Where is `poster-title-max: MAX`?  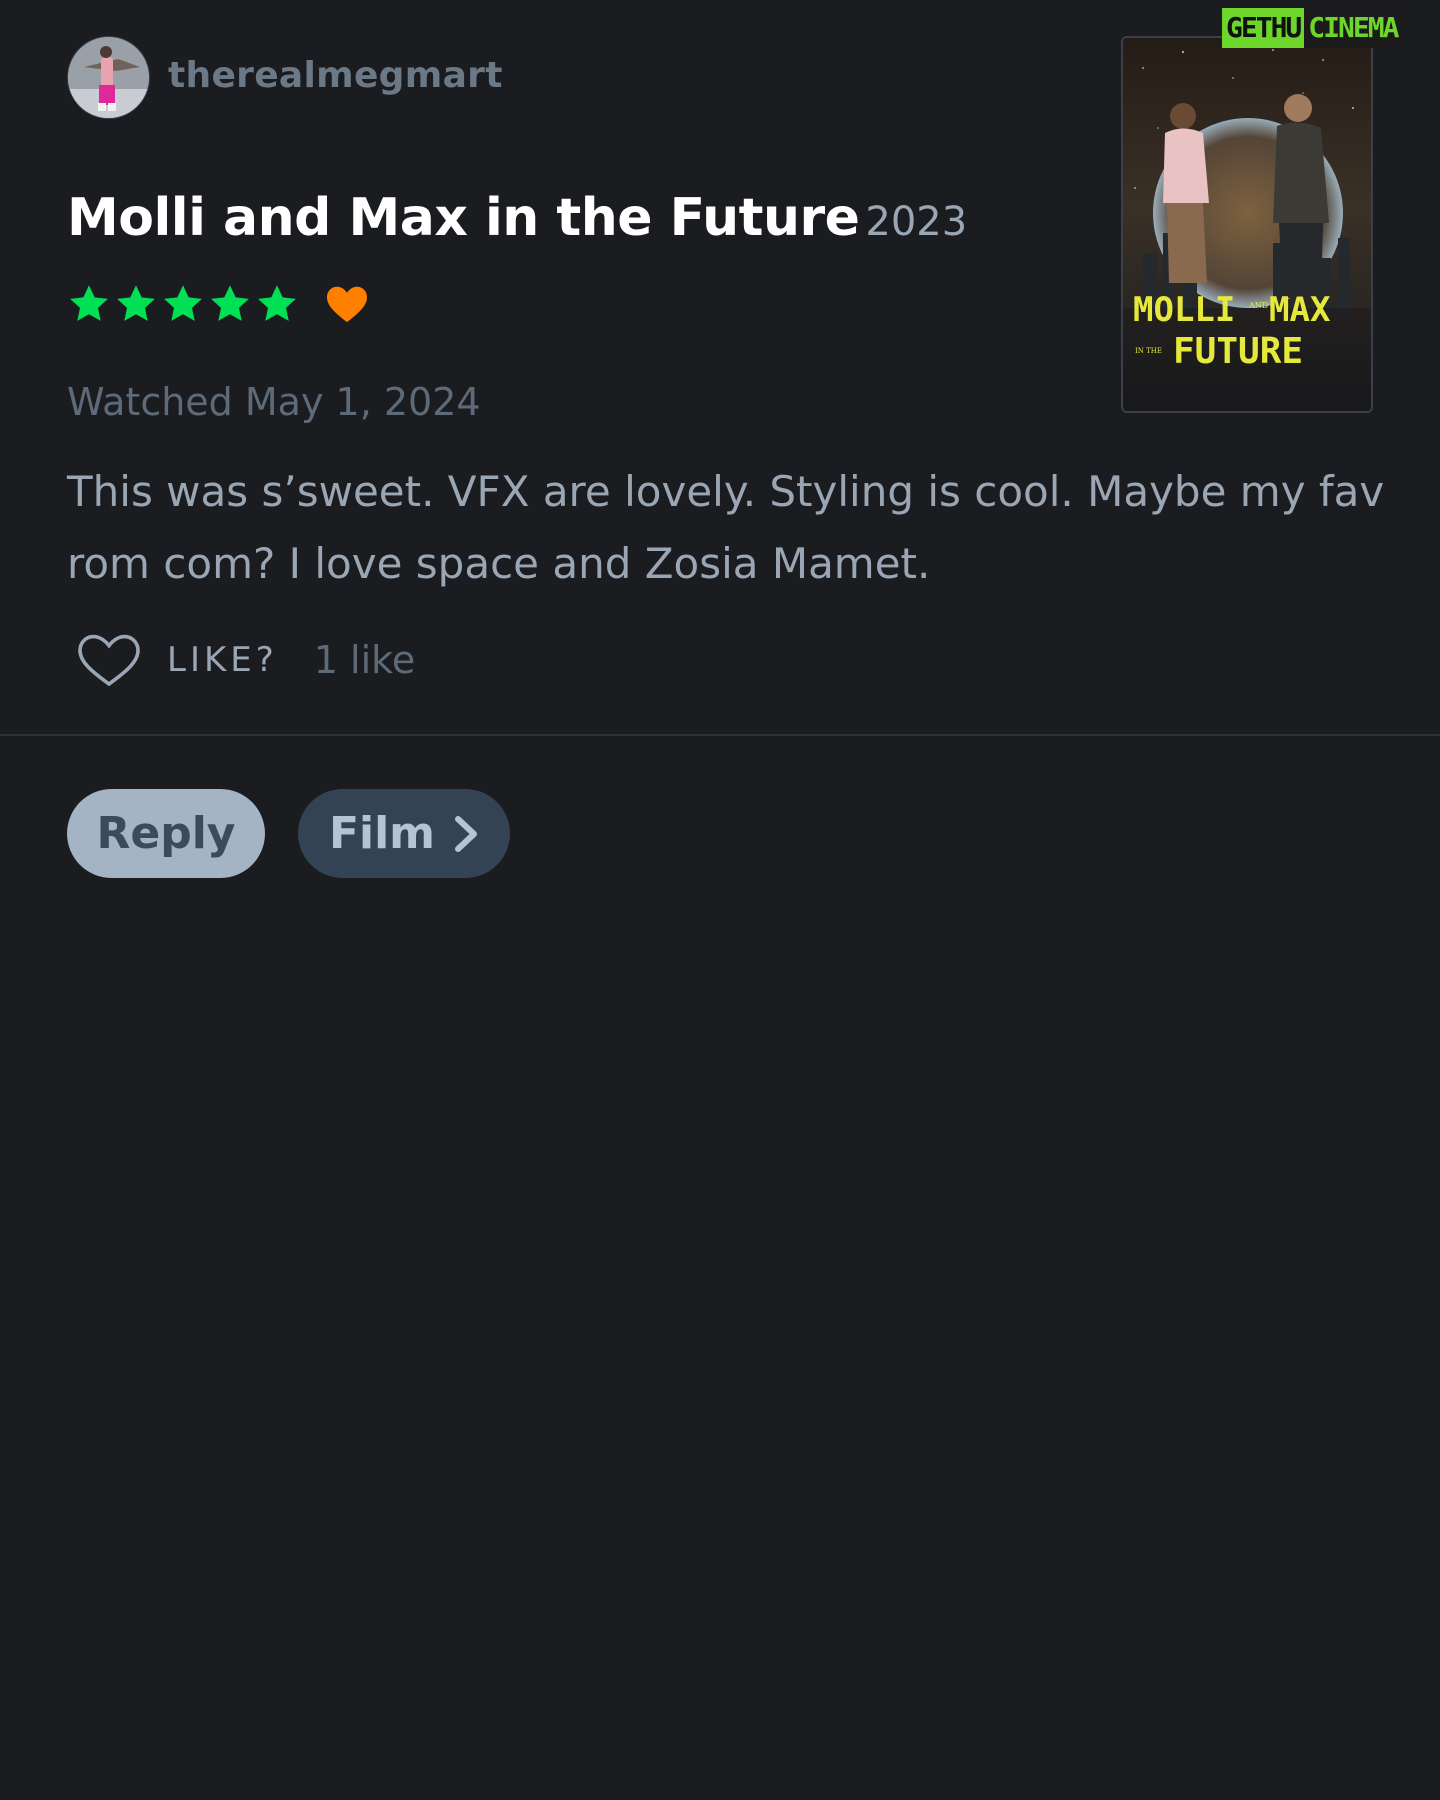 poster-title-max: MAX is located at coordinates (1300, 310).